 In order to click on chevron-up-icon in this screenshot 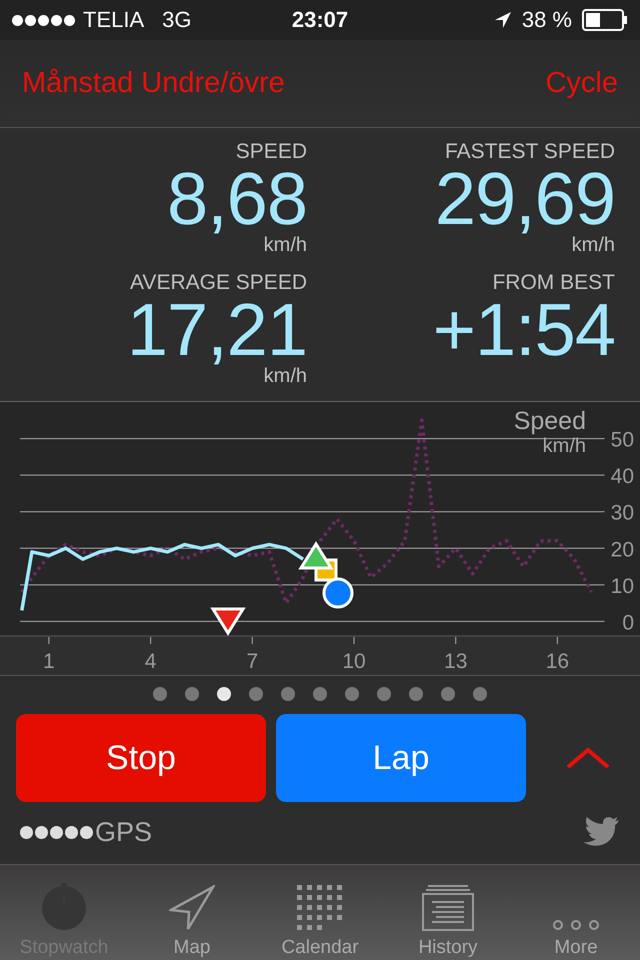, I will do `click(588, 758)`.